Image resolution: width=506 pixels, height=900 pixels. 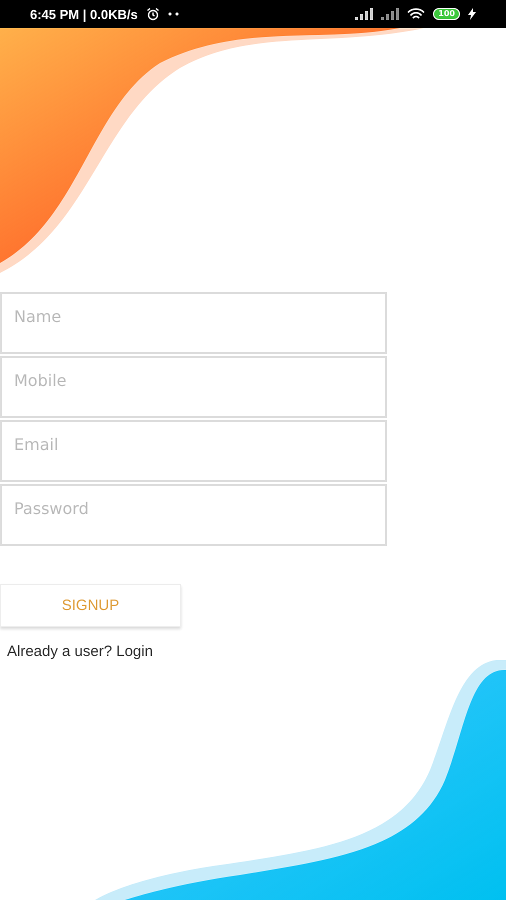 What do you see at coordinates (446, 14) in the screenshot?
I see `battery-indicator: 100` at bounding box center [446, 14].